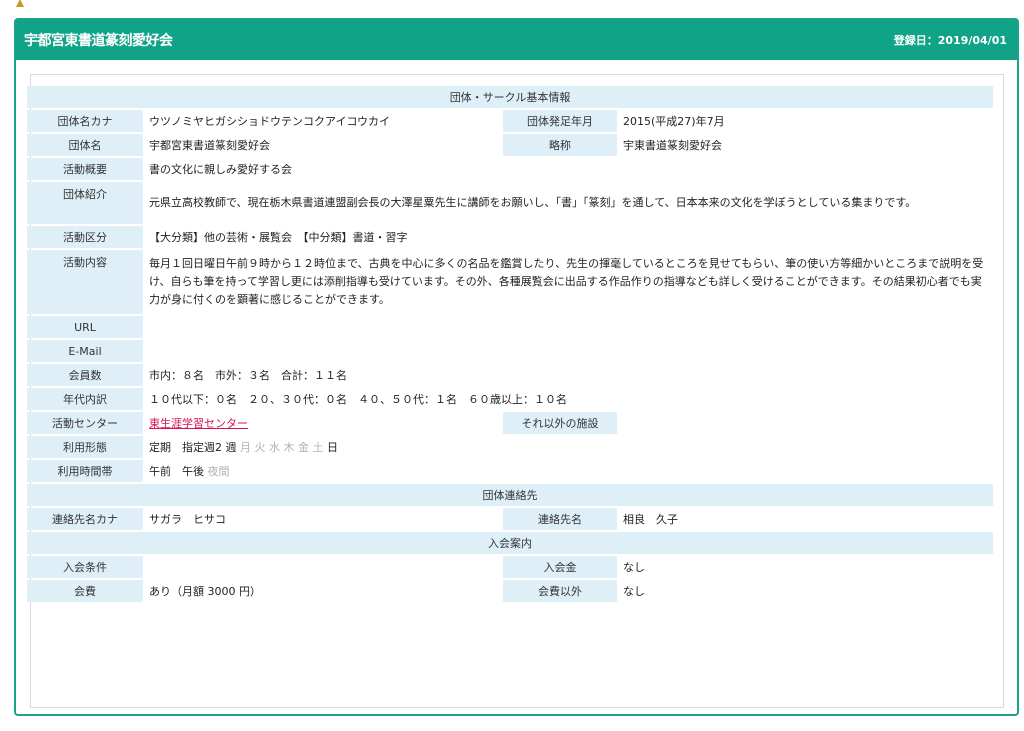  I want to click on table-row: 団体名 宇都宮東書道篆刻愛好会 略称 宇東書道篆刻愛好会, so click(510, 145).